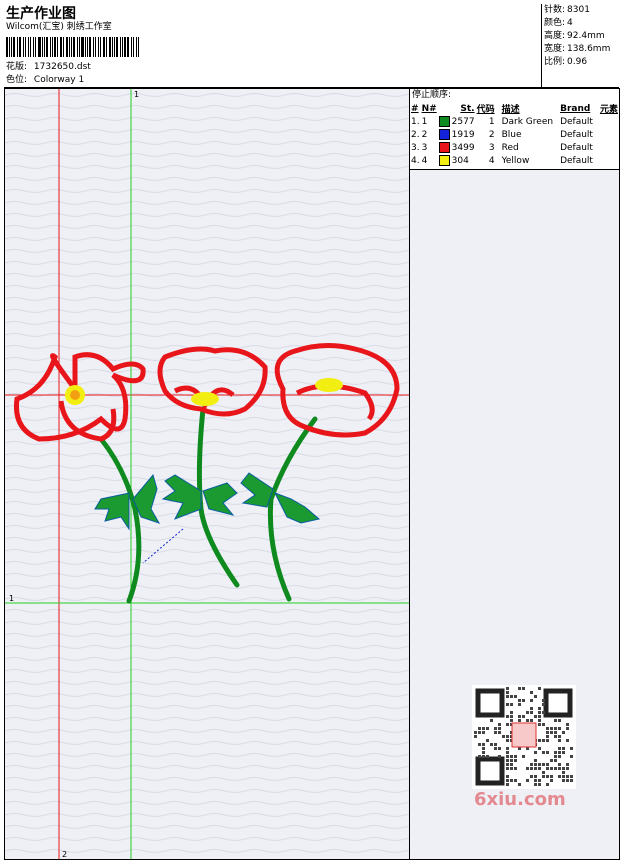  What do you see at coordinates (59, 80) in the screenshot?
I see `colorway-value: Colorway 1` at bounding box center [59, 80].